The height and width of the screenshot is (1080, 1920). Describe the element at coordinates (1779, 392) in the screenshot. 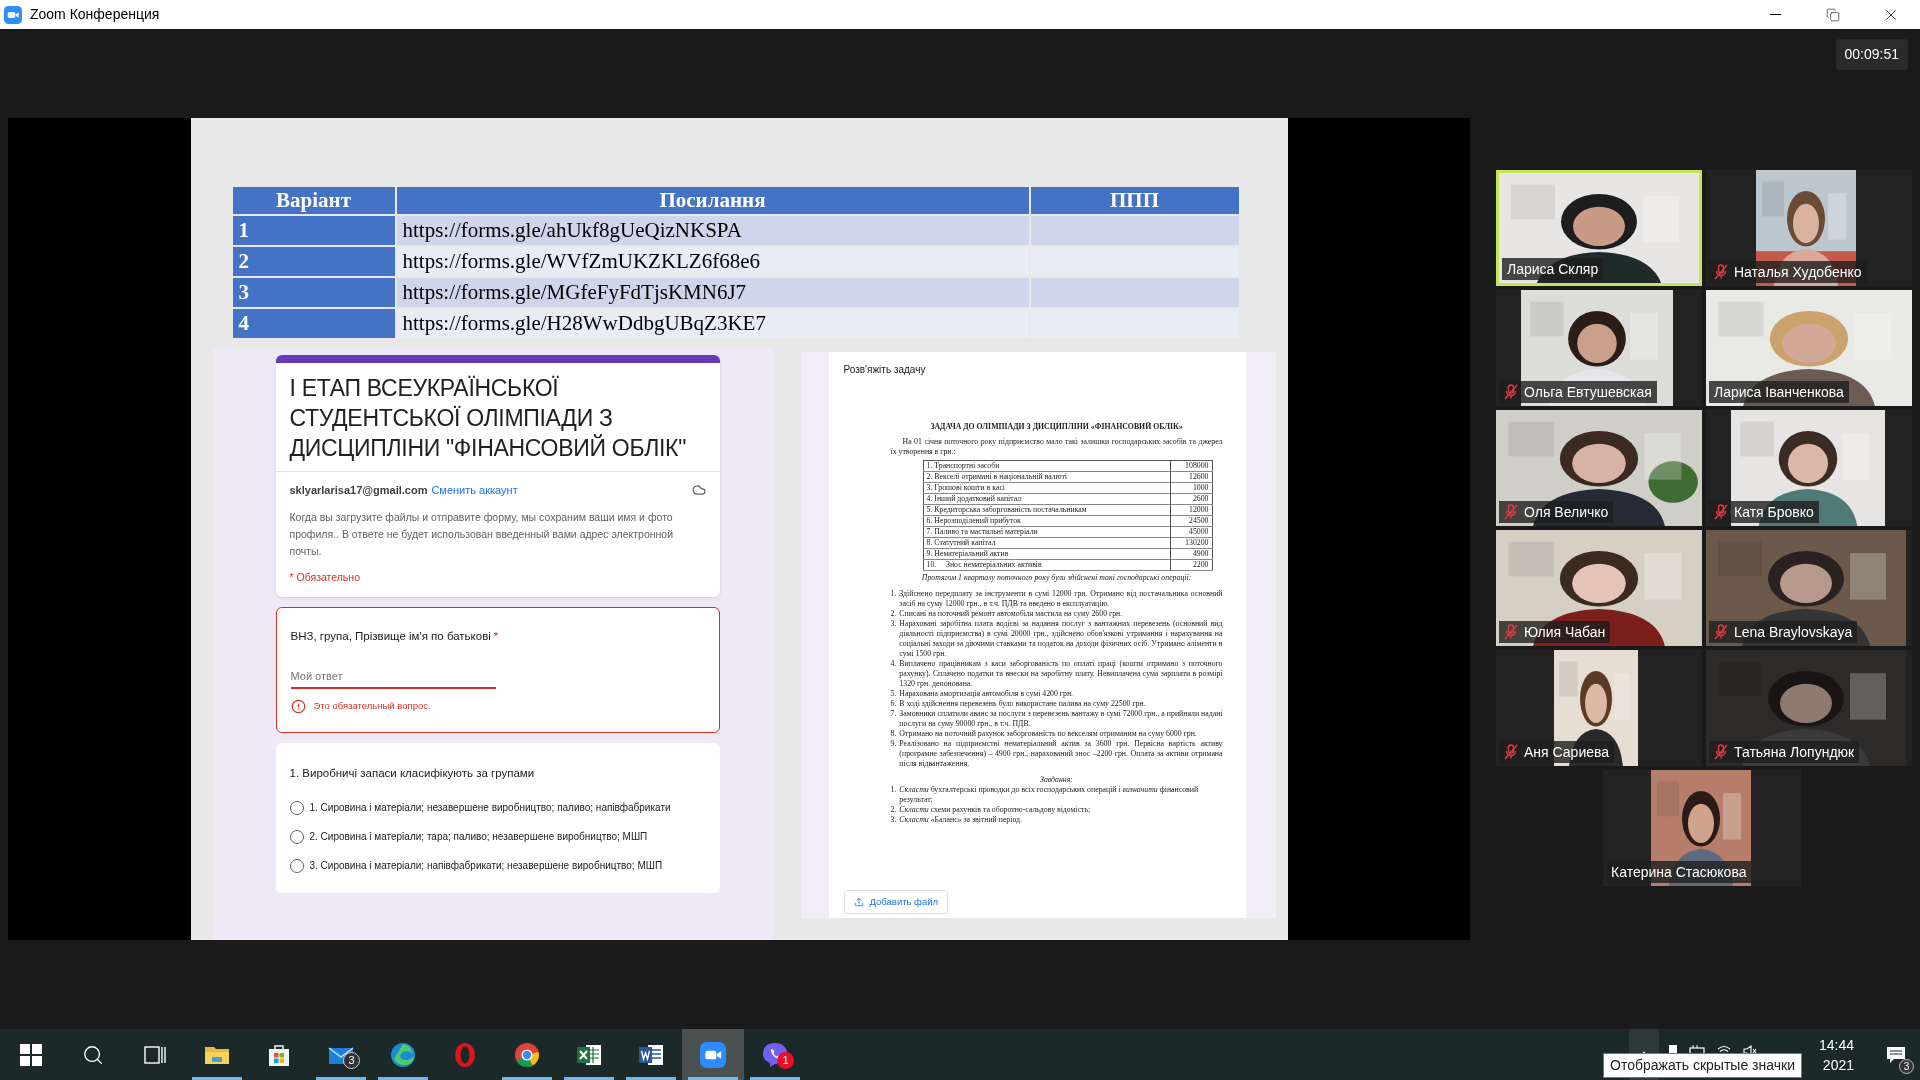

I see `participant-name: Лариса Іванченкова` at that location.